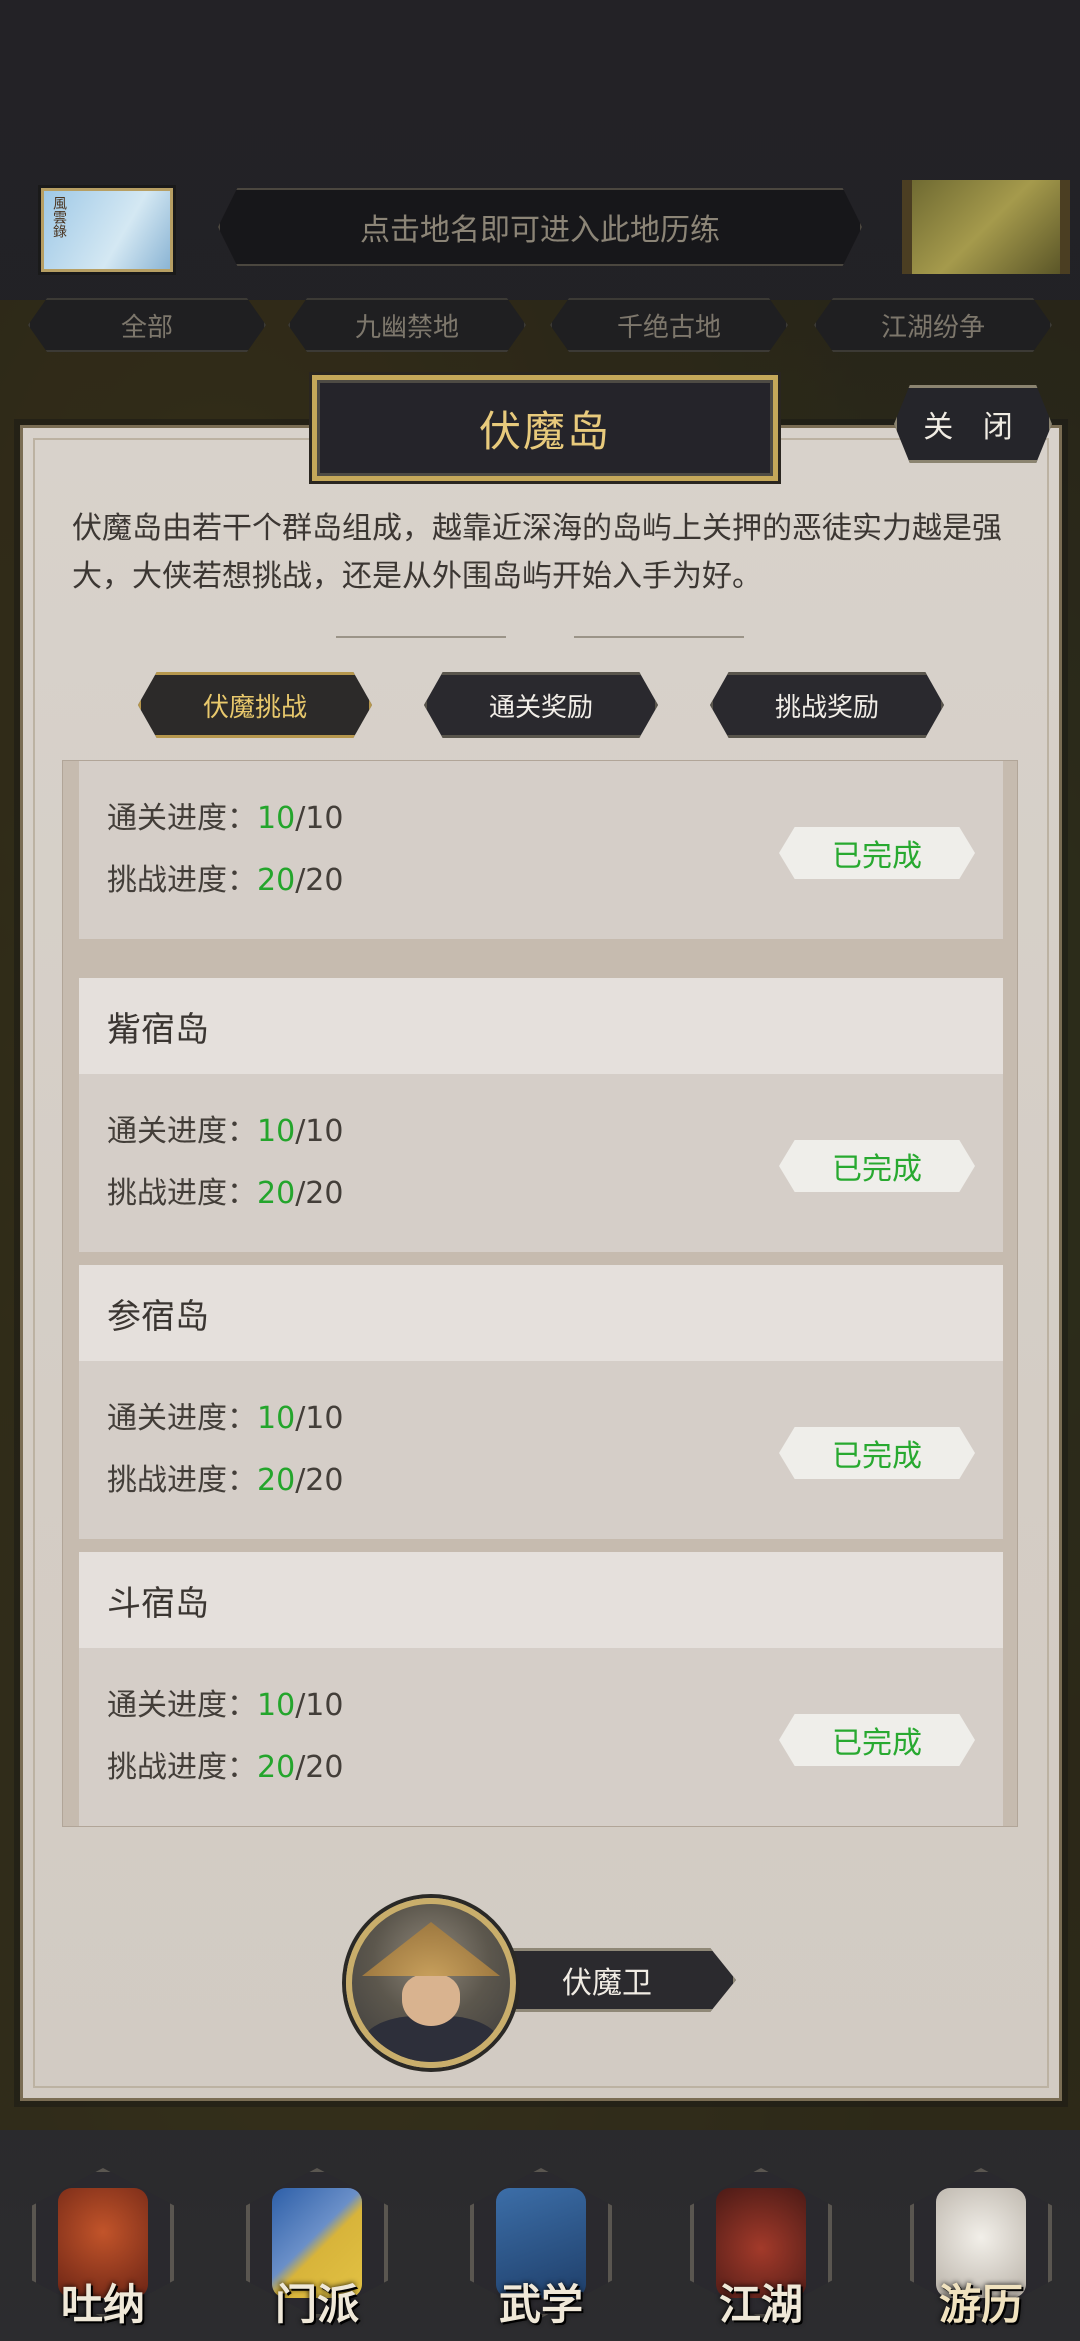 The height and width of the screenshot is (2341, 1080). I want to click on island-card: 通关进度：10/10 挑战进度：20/20 已完成, so click(541, 850).